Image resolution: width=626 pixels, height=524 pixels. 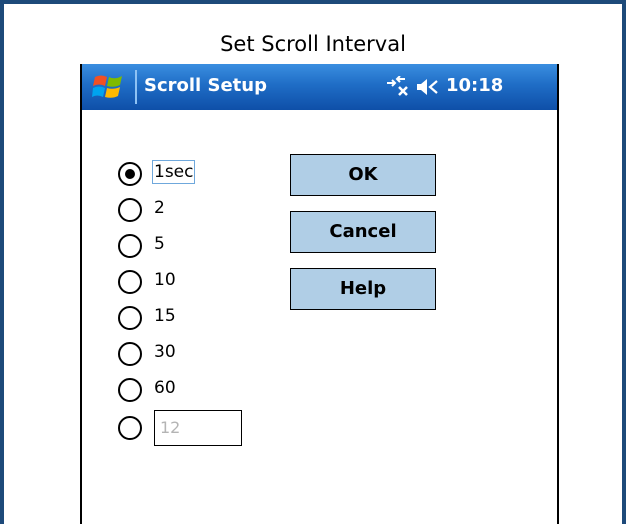 I want to click on clock: 10:18, so click(x=474, y=85).